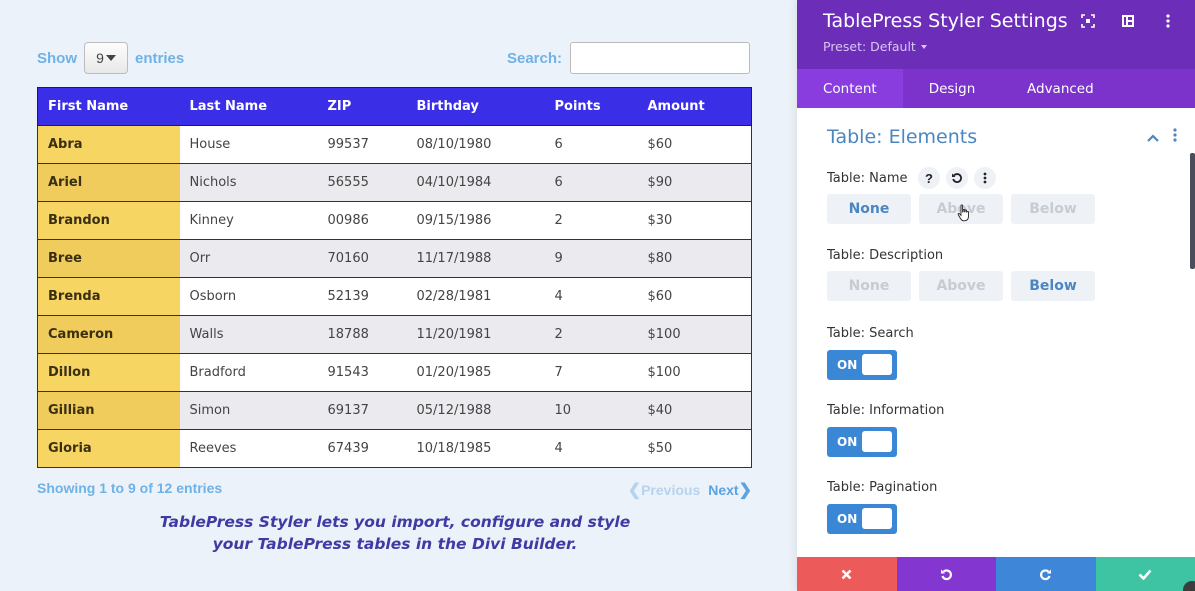 The height and width of the screenshot is (591, 1195). Describe the element at coordinates (108, 182) in the screenshot. I see `cell-first-name: Ariel` at that location.